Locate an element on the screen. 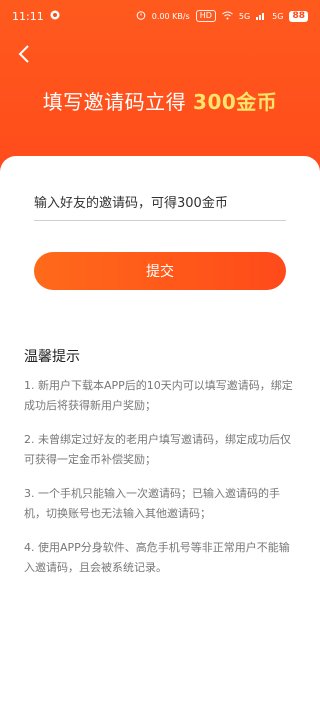 Image resolution: width=320 pixels, height=711 pixels. title-amount: 300金币 is located at coordinates (235, 102).